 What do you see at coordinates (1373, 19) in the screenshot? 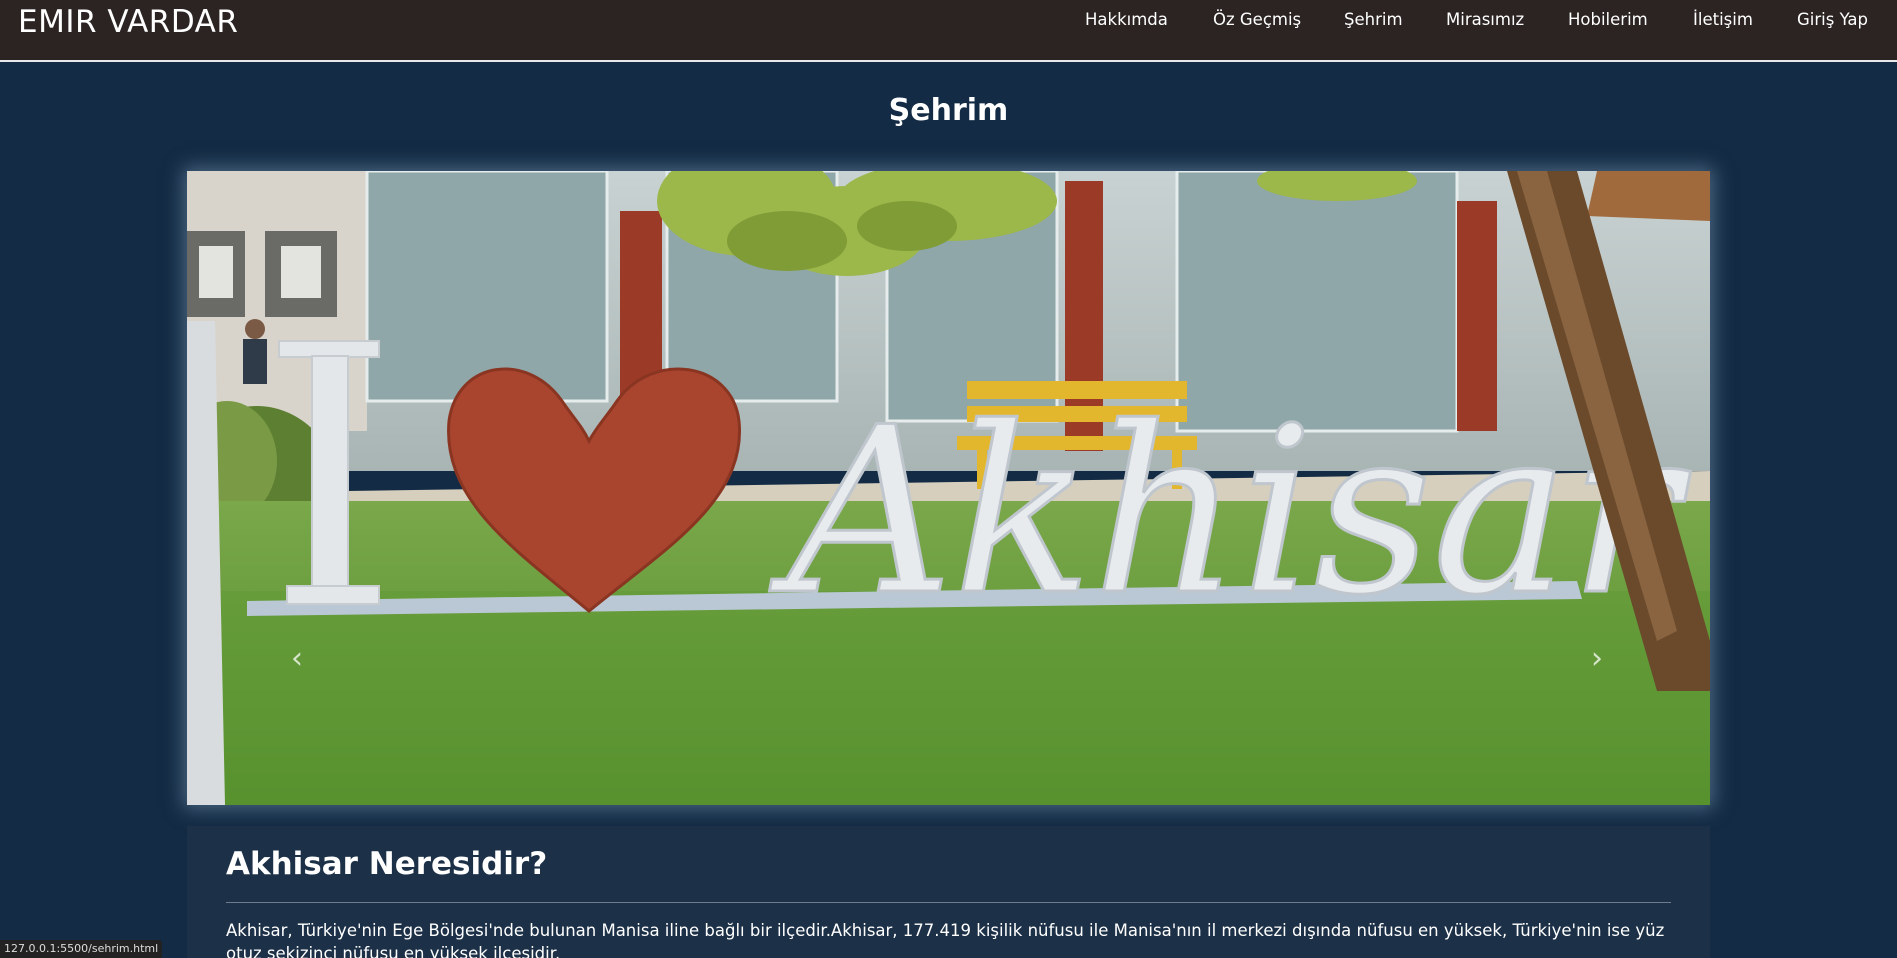
I see `nav-link-sehrim: Şehrim` at bounding box center [1373, 19].